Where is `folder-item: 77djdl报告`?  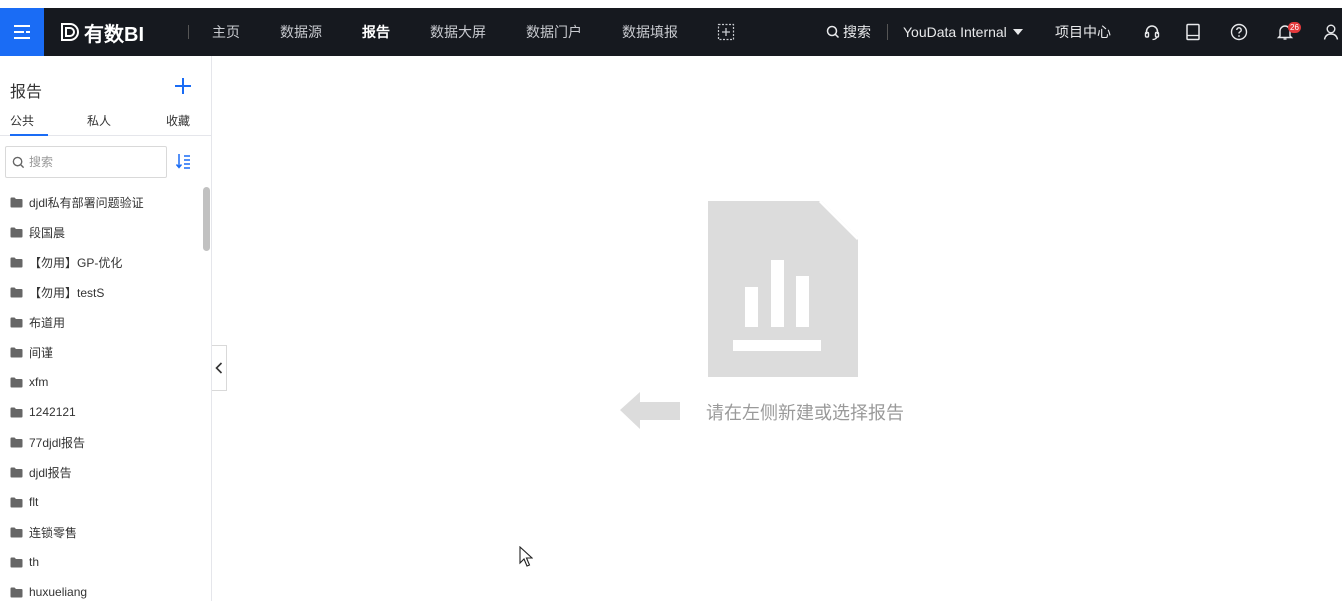
folder-item: 77djdl报告 is located at coordinates (101, 442).